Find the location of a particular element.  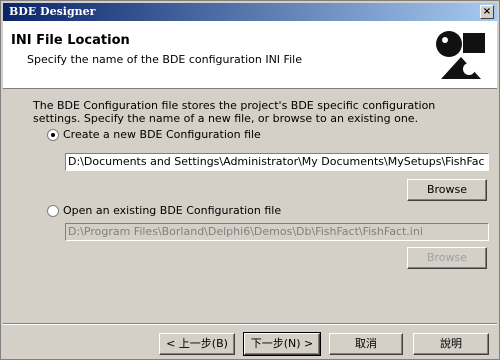

page-title: INI File Location is located at coordinates (70, 40).